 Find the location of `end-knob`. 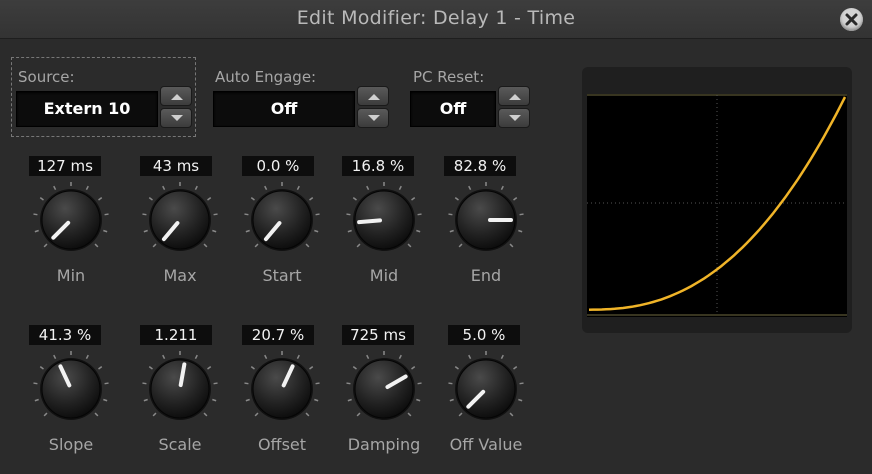

end-knob is located at coordinates (486, 220).